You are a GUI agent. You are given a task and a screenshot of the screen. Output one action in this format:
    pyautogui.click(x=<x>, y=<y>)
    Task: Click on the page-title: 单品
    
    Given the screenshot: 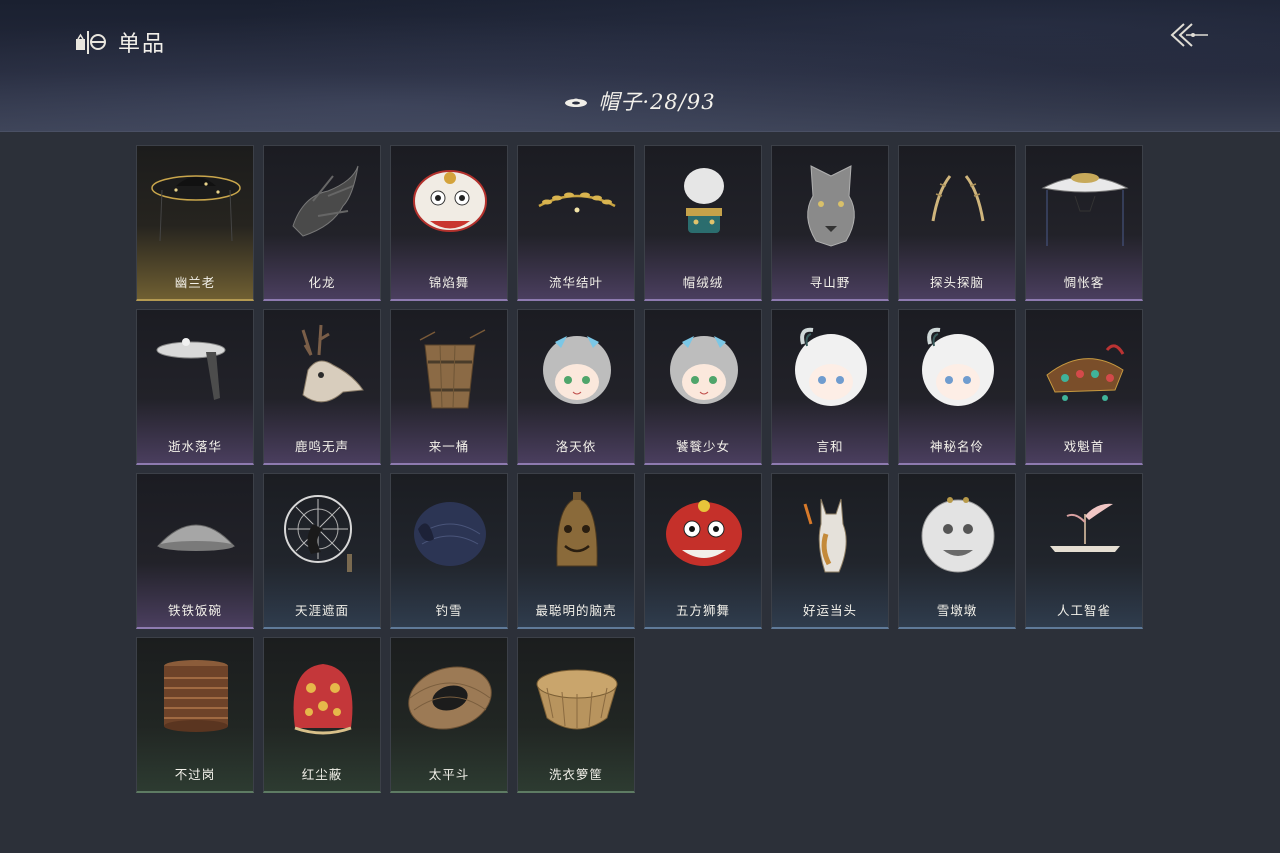 What is the action you would take?
    pyautogui.click(x=142, y=44)
    